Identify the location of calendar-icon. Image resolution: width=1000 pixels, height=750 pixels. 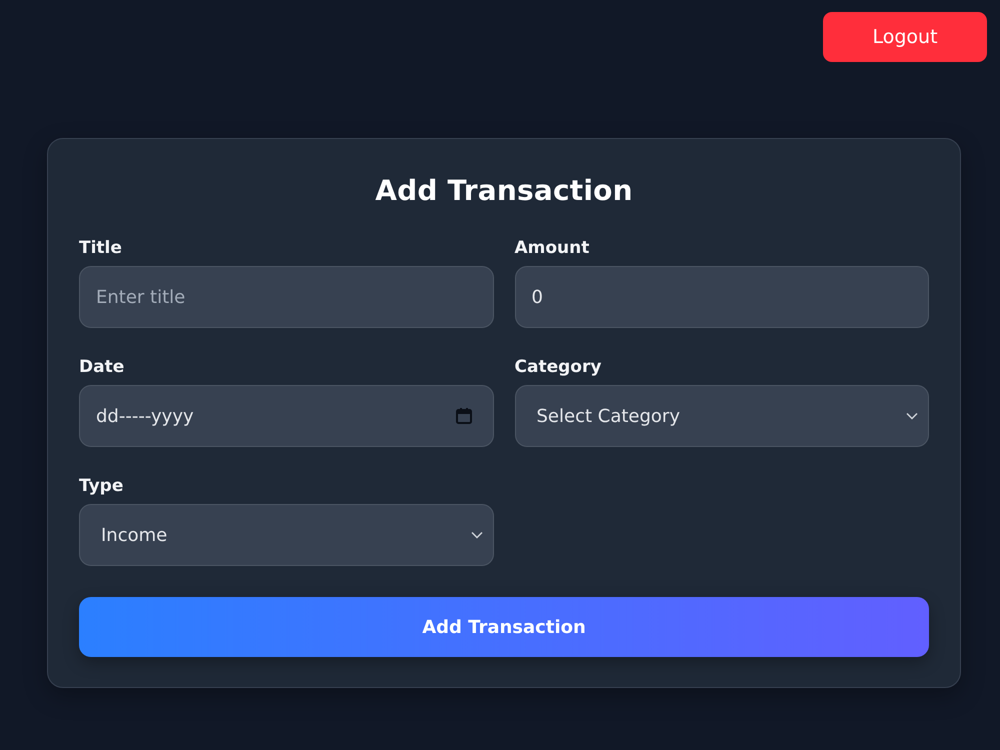
(463, 416).